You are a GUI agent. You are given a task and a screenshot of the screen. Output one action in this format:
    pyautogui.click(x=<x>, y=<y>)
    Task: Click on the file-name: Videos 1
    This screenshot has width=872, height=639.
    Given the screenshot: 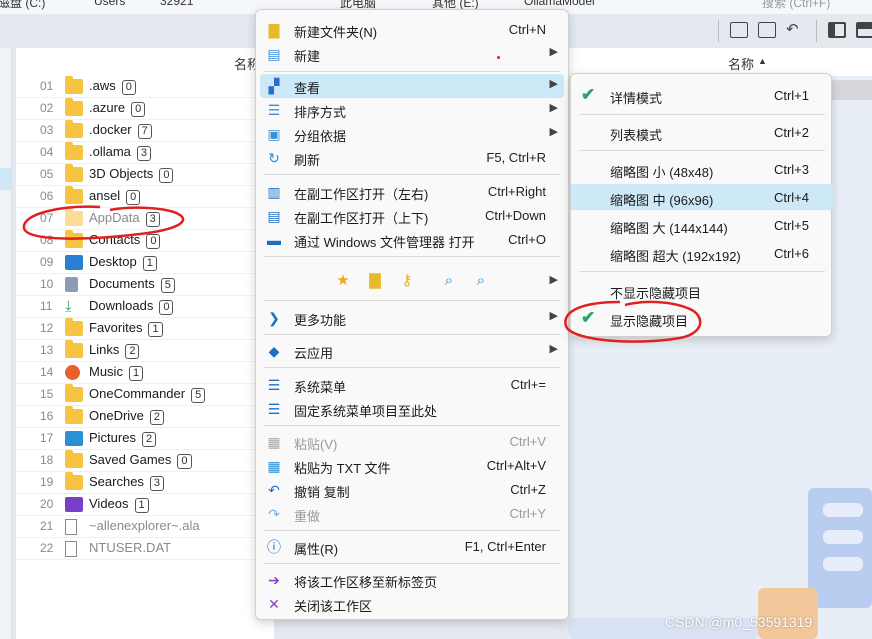 What is the action you would take?
    pyautogui.click(x=119, y=504)
    